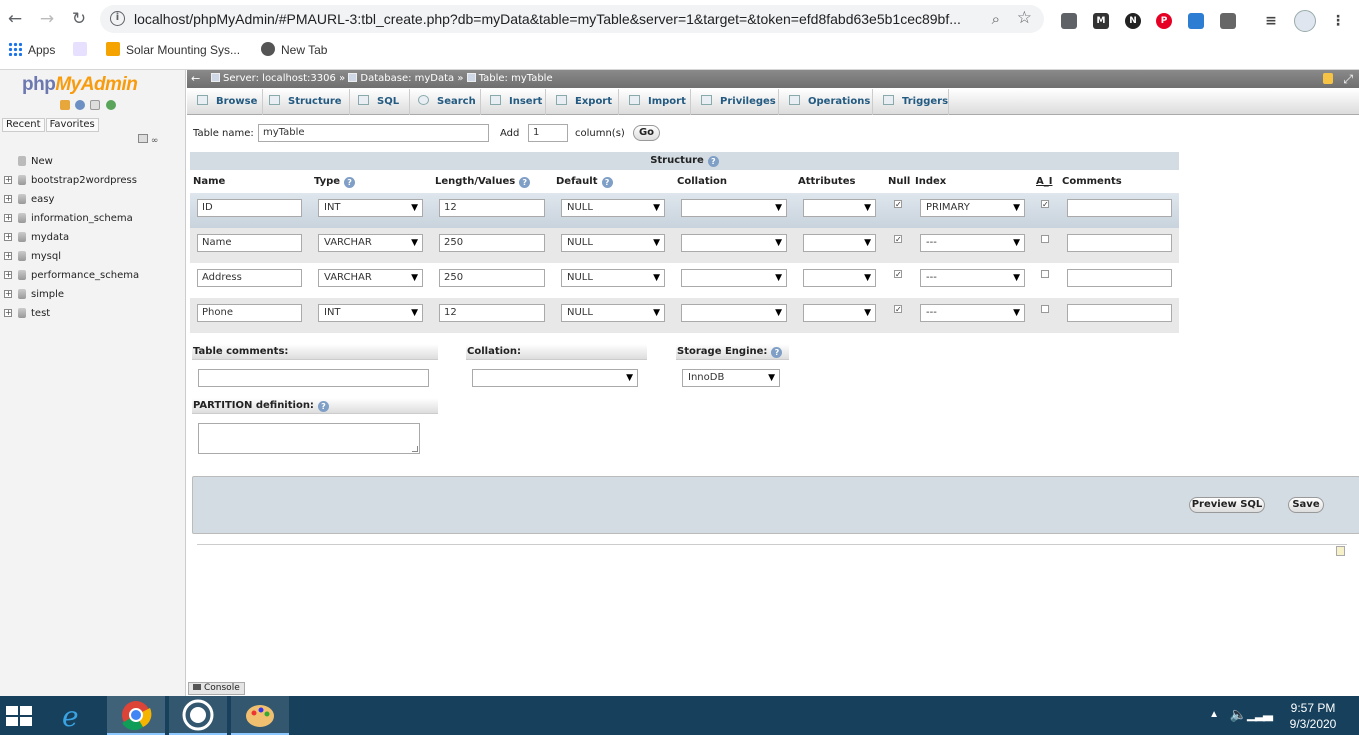 The height and width of the screenshot is (735, 1359). What do you see at coordinates (155, 141) in the screenshot?
I see `link-icon: ∞` at bounding box center [155, 141].